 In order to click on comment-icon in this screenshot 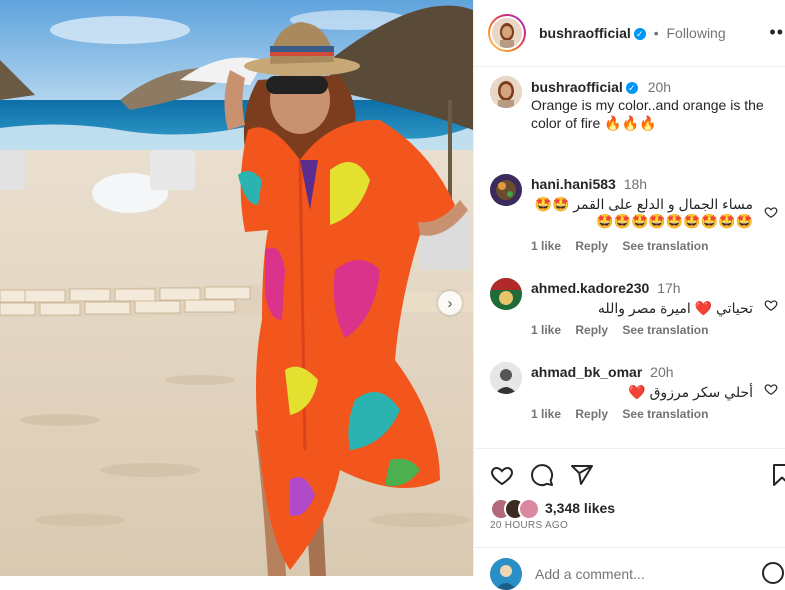, I will do `click(542, 475)`.